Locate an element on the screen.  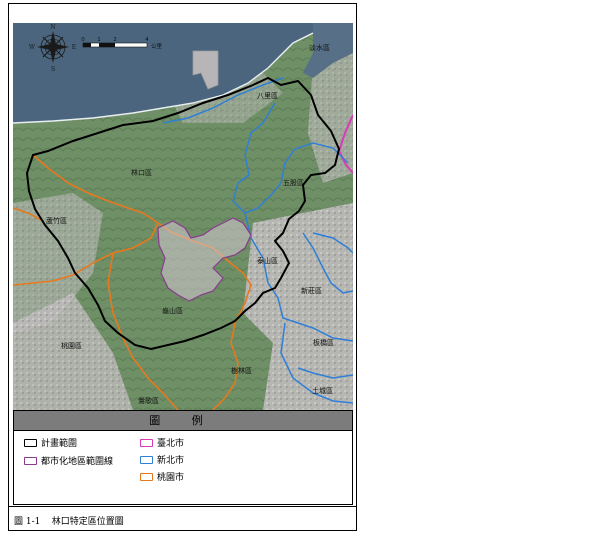
label-guishan: 龜山區 is located at coordinates (172, 310).